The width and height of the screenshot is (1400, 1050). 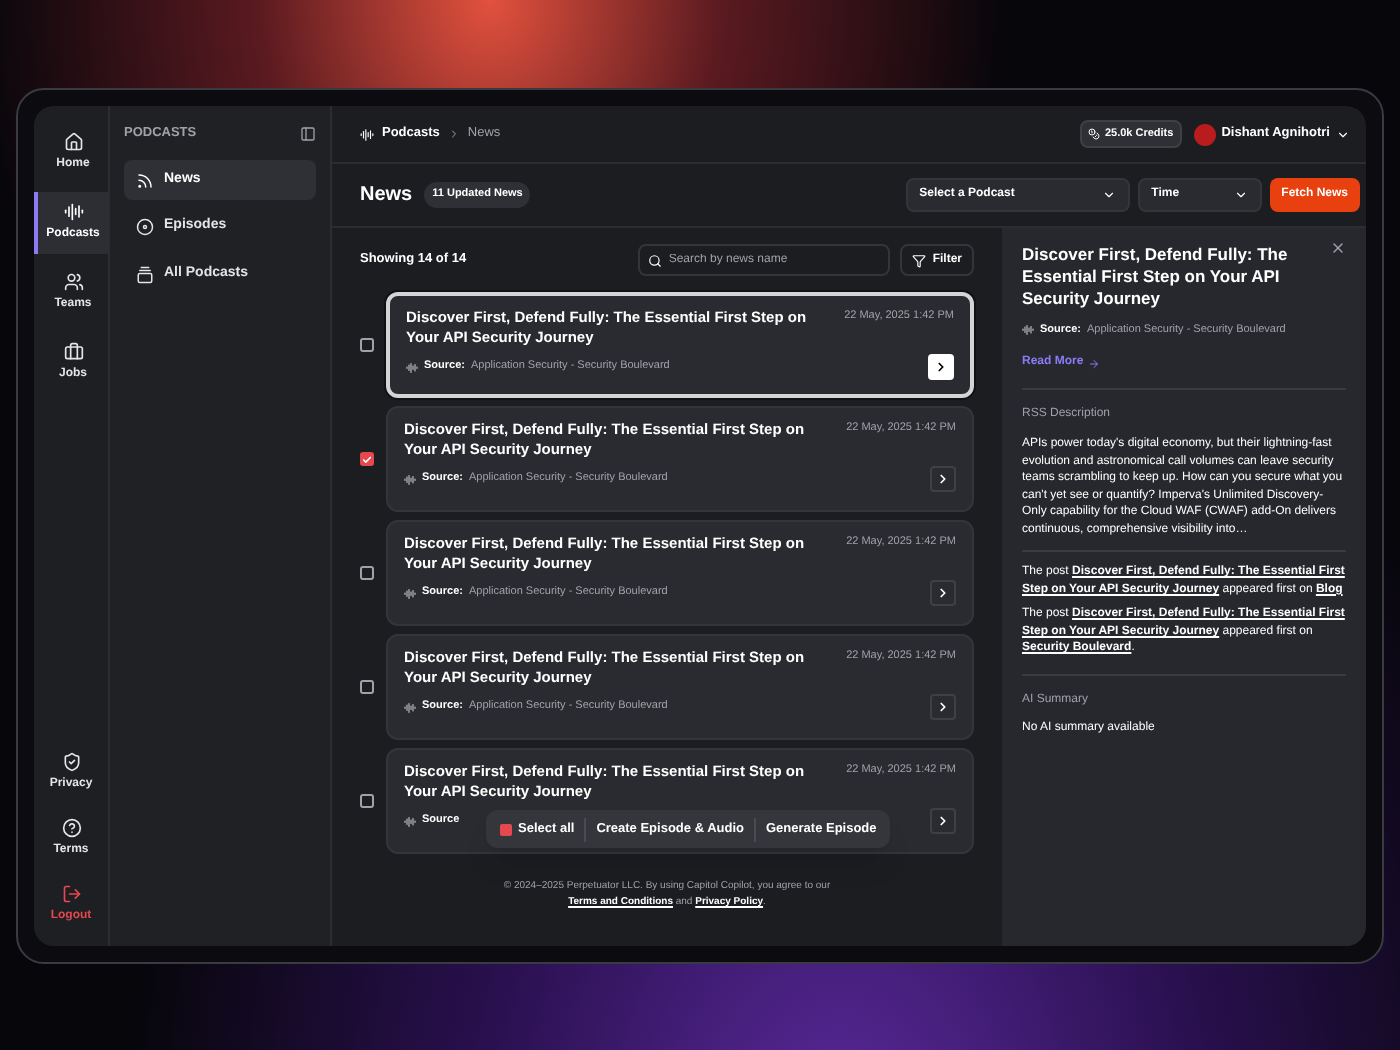 What do you see at coordinates (145, 180) in the screenshot?
I see `rss-icon` at bounding box center [145, 180].